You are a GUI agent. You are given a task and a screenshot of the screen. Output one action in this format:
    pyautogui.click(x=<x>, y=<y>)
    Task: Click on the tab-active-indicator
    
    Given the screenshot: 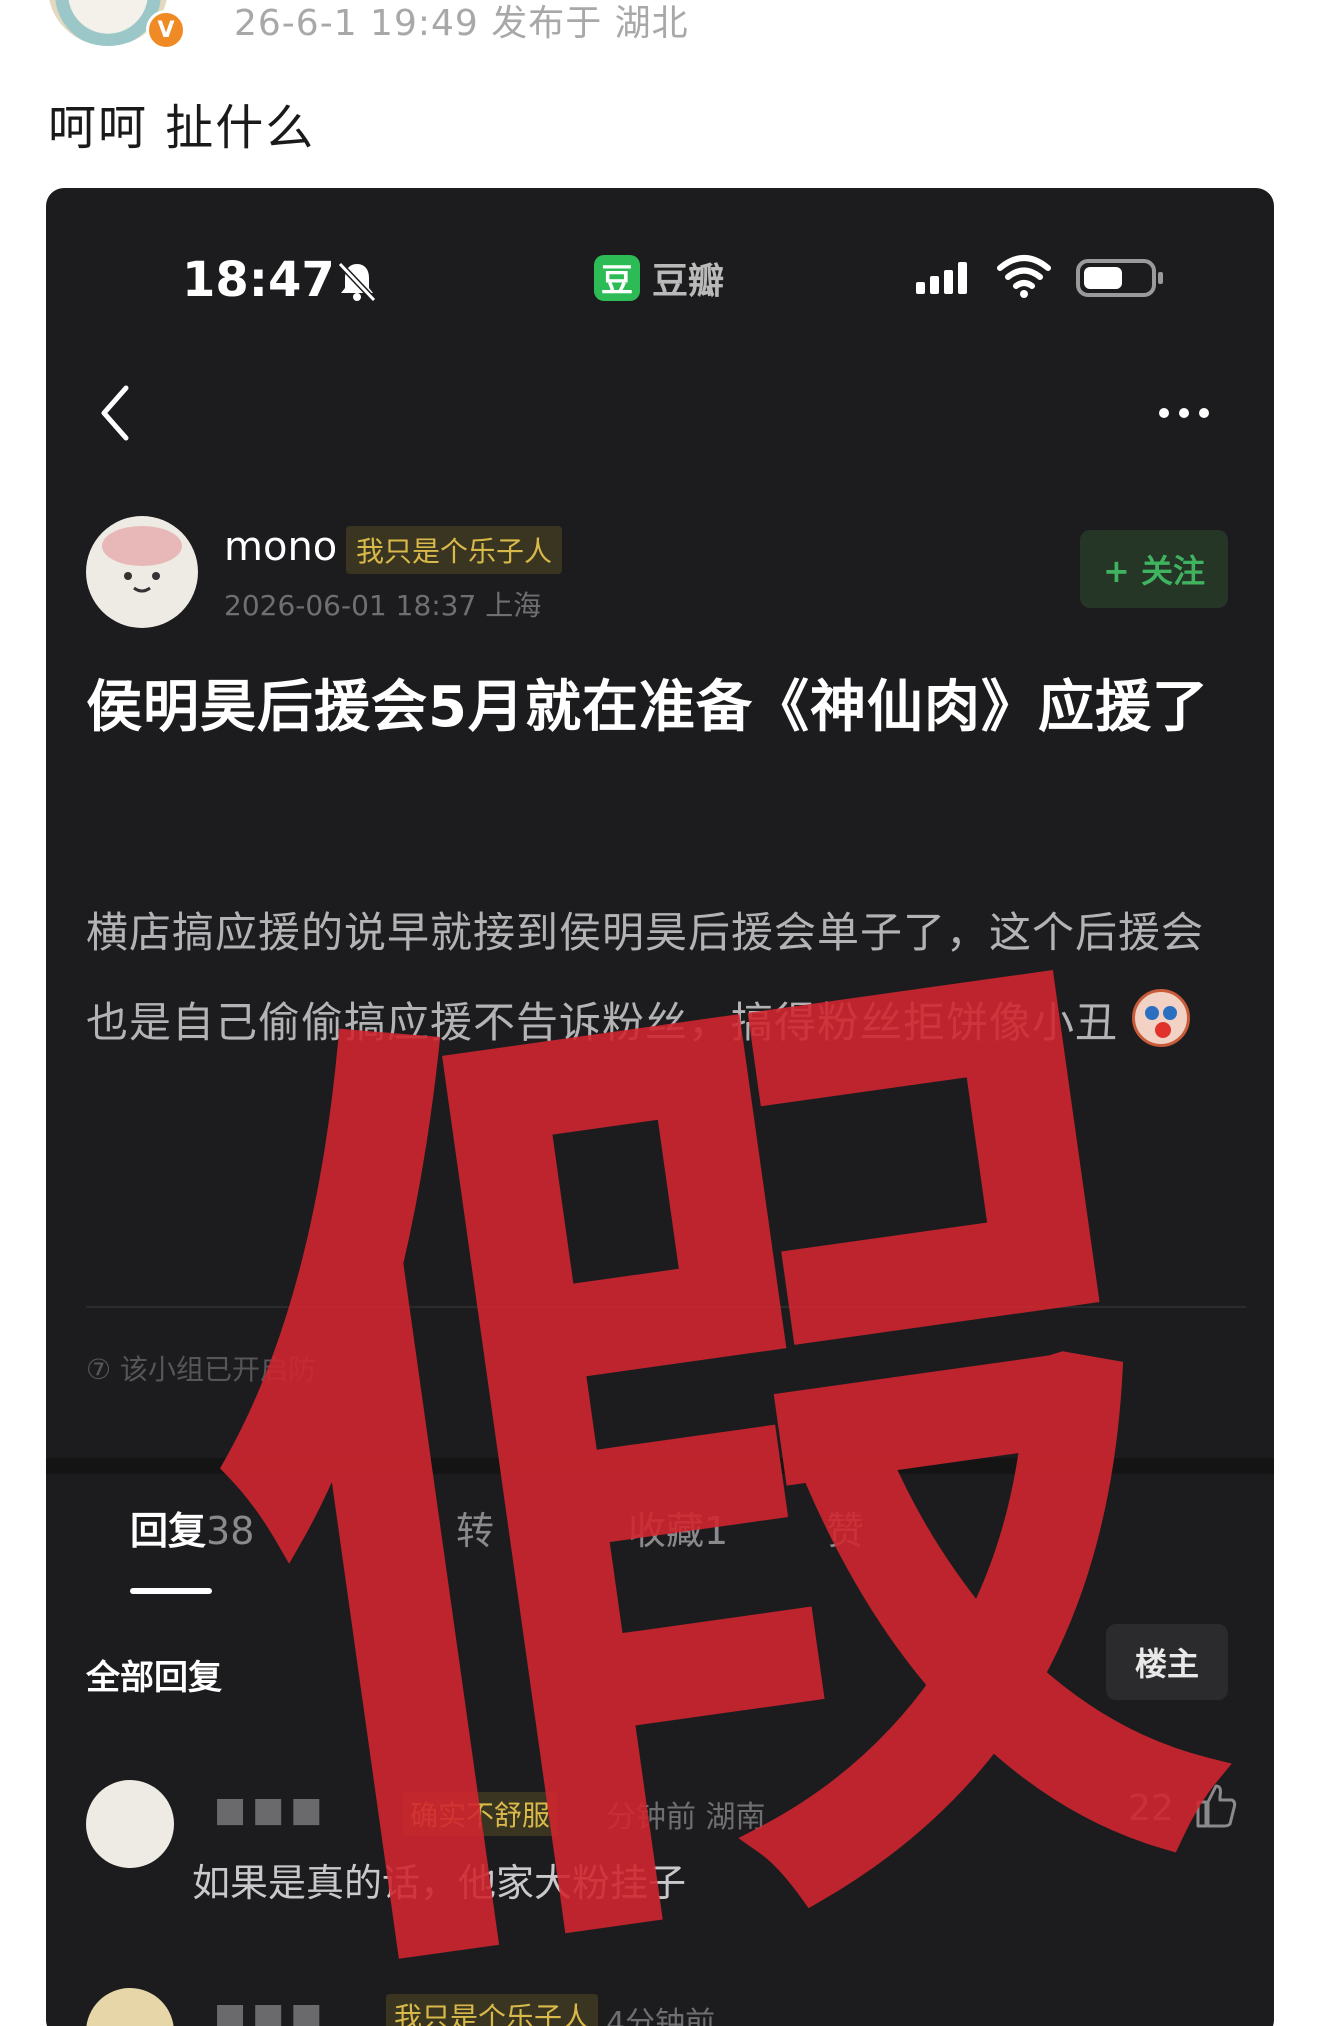 What is the action you would take?
    pyautogui.click(x=171, y=1591)
    